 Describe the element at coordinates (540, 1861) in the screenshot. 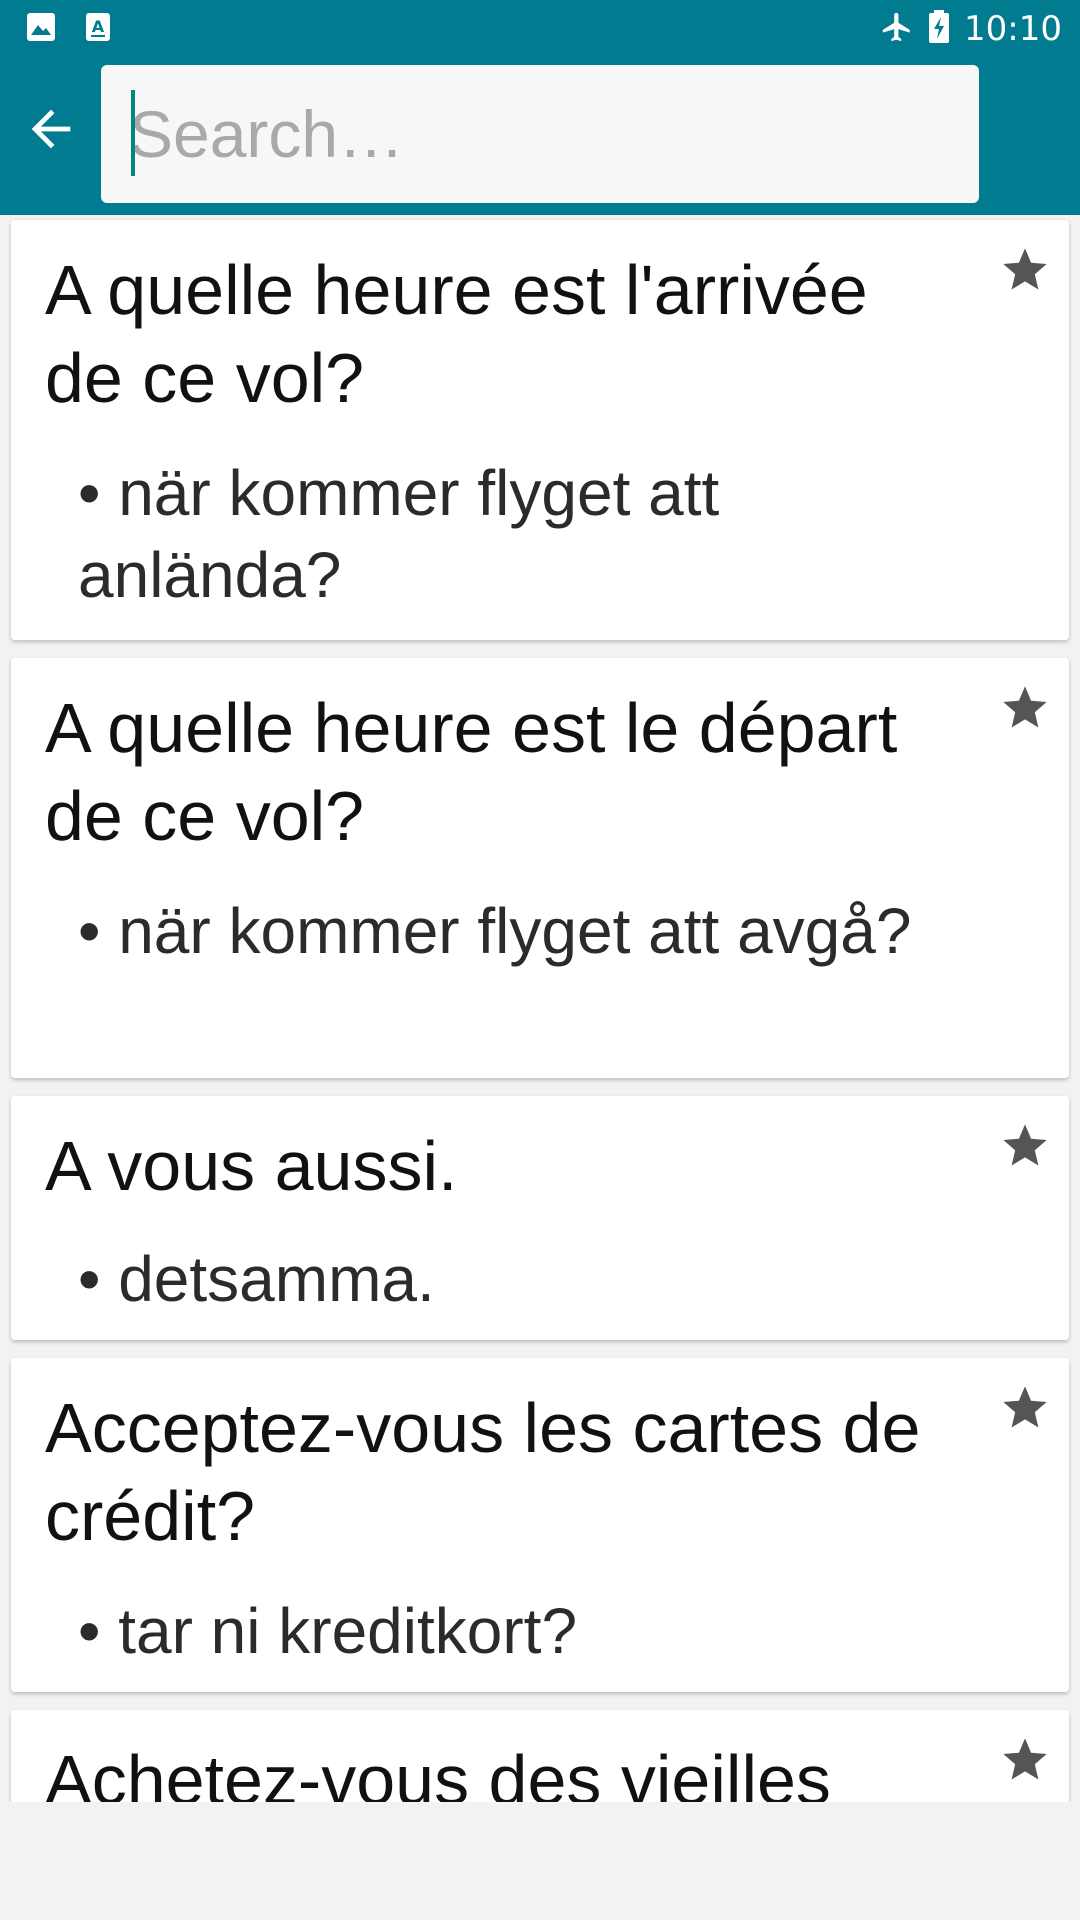

I see `bottom-panel` at that location.